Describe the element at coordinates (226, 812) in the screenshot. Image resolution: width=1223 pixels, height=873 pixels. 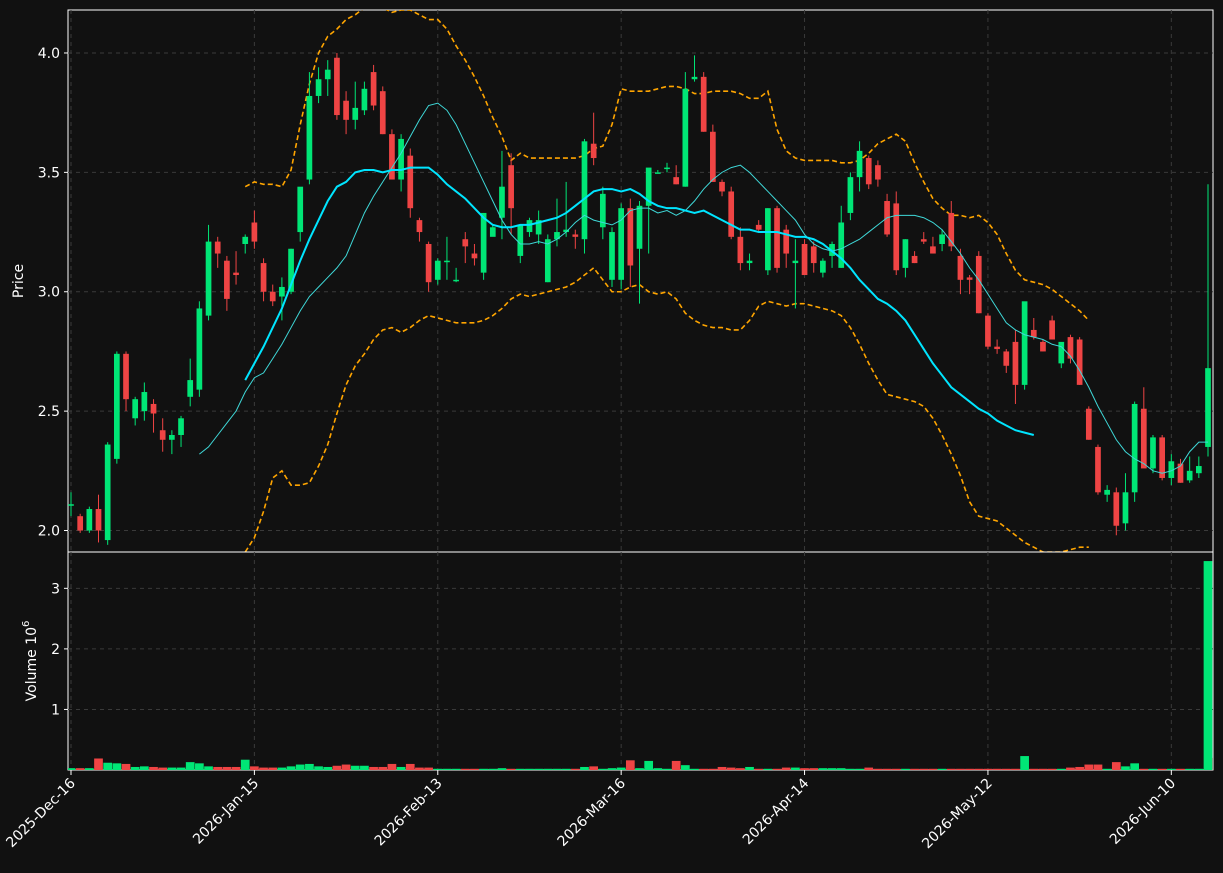
I see `x-tick-label: 2026-Jan-15` at that location.